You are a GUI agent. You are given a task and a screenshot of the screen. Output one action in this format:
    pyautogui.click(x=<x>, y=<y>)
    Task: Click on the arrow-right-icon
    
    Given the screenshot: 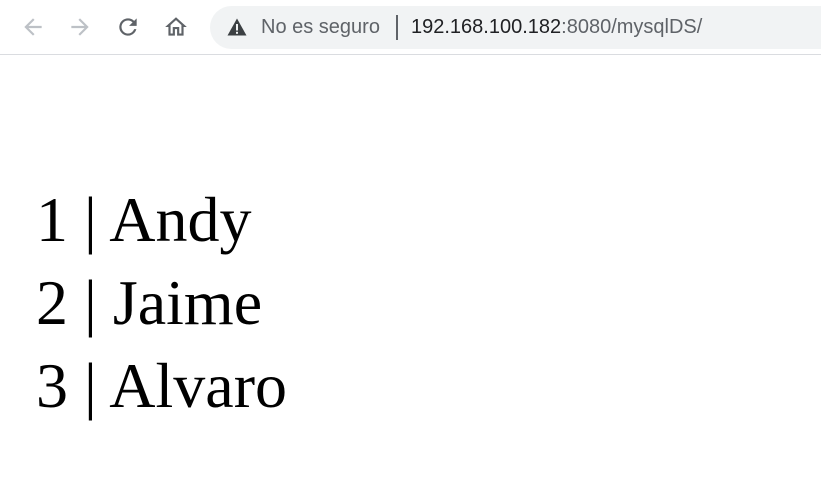 What is the action you would take?
    pyautogui.click(x=80, y=27)
    